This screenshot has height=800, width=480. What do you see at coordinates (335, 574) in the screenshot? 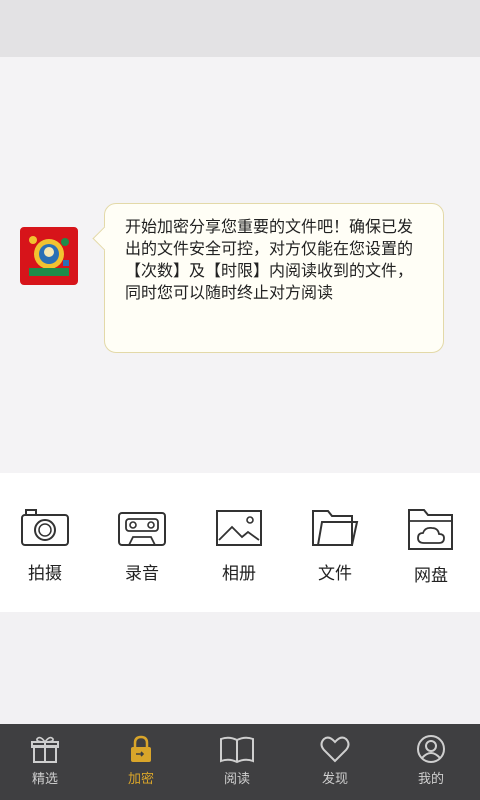
I see `tool-label: 文件` at bounding box center [335, 574].